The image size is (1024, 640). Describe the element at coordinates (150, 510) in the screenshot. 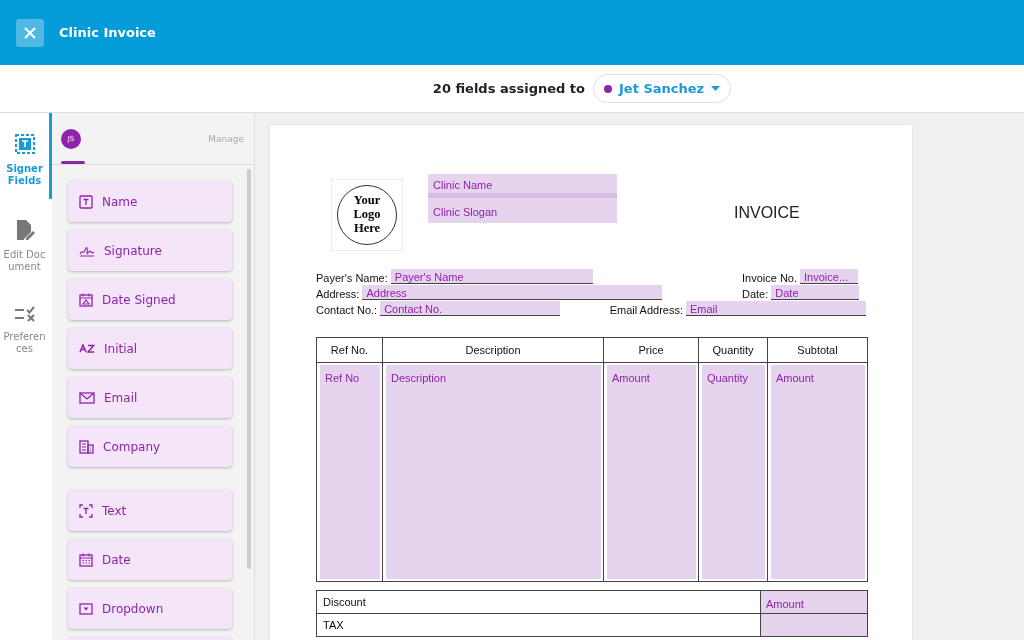

I see `field-card: Text` at that location.